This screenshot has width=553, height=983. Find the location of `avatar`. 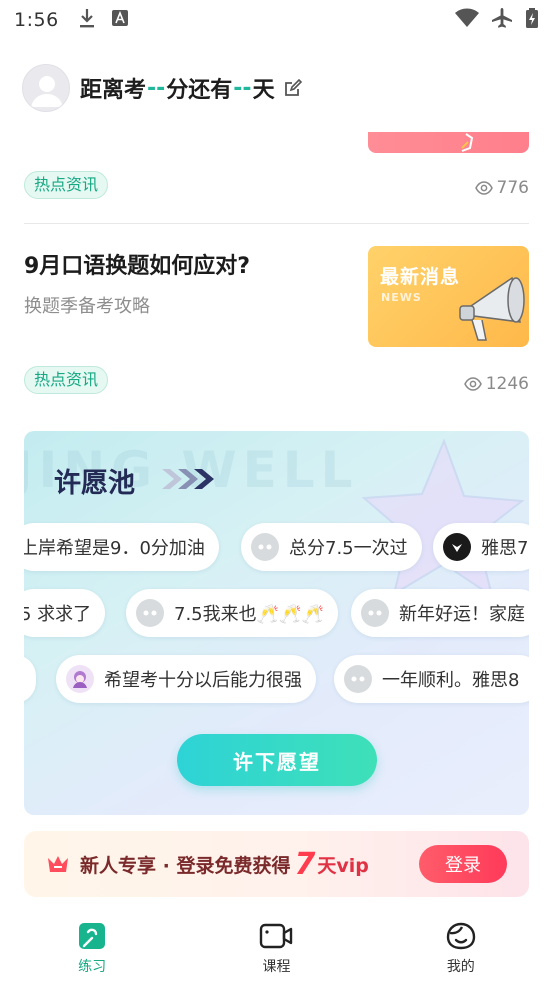

avatar is located at coordinates (46, 88).